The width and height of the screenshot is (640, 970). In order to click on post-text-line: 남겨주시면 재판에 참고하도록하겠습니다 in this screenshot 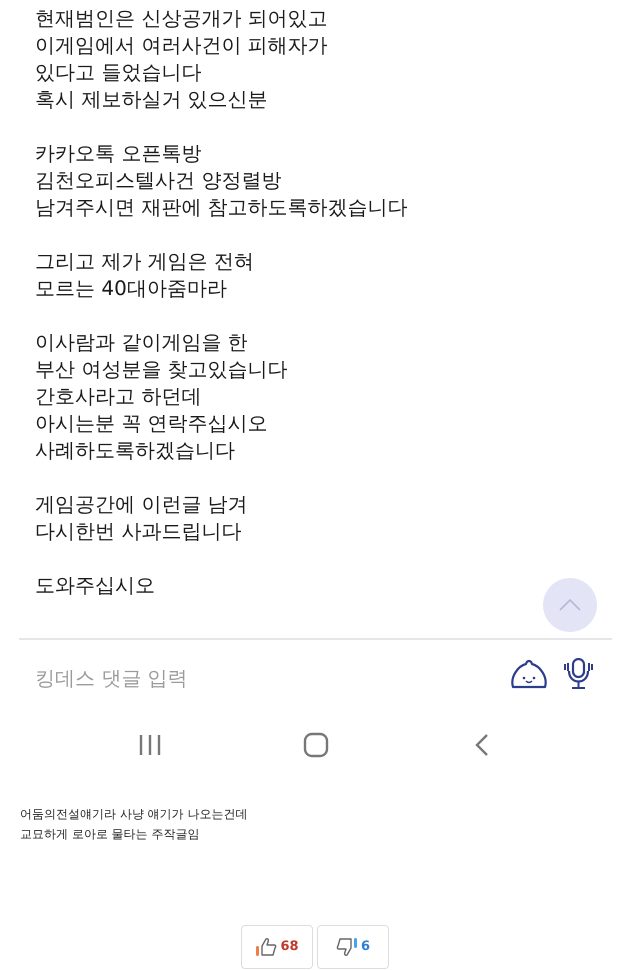, I will do `click(221, 207)`.